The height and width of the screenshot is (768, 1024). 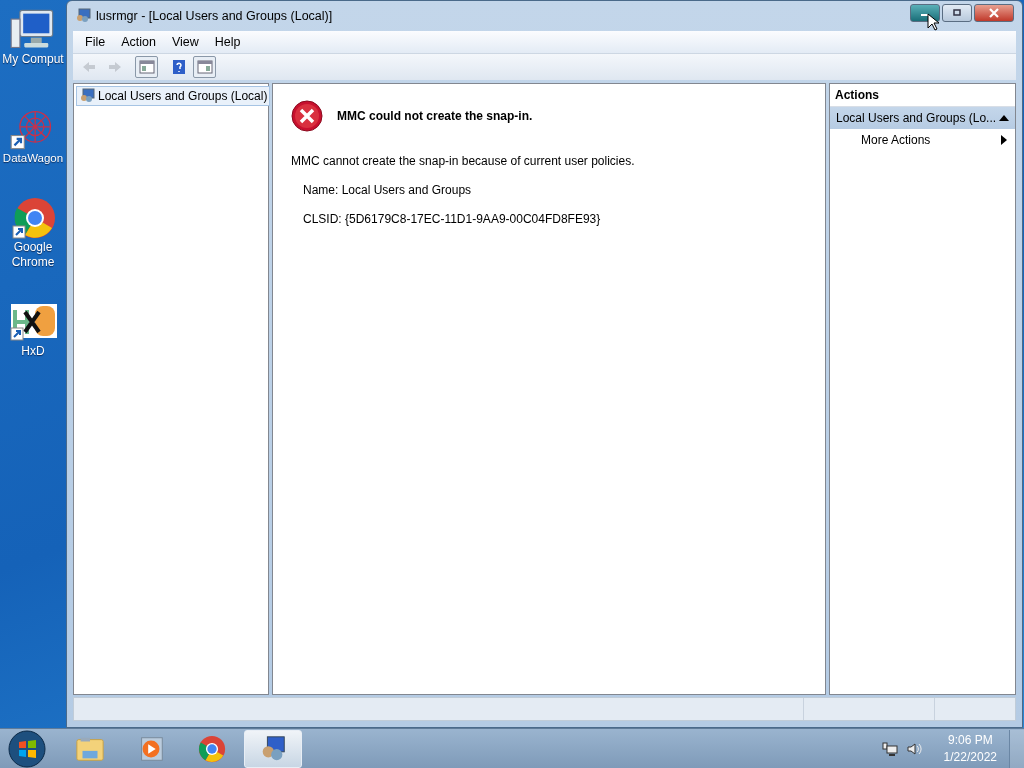 I want to click on minimize-button, so click(x=925, y=13).